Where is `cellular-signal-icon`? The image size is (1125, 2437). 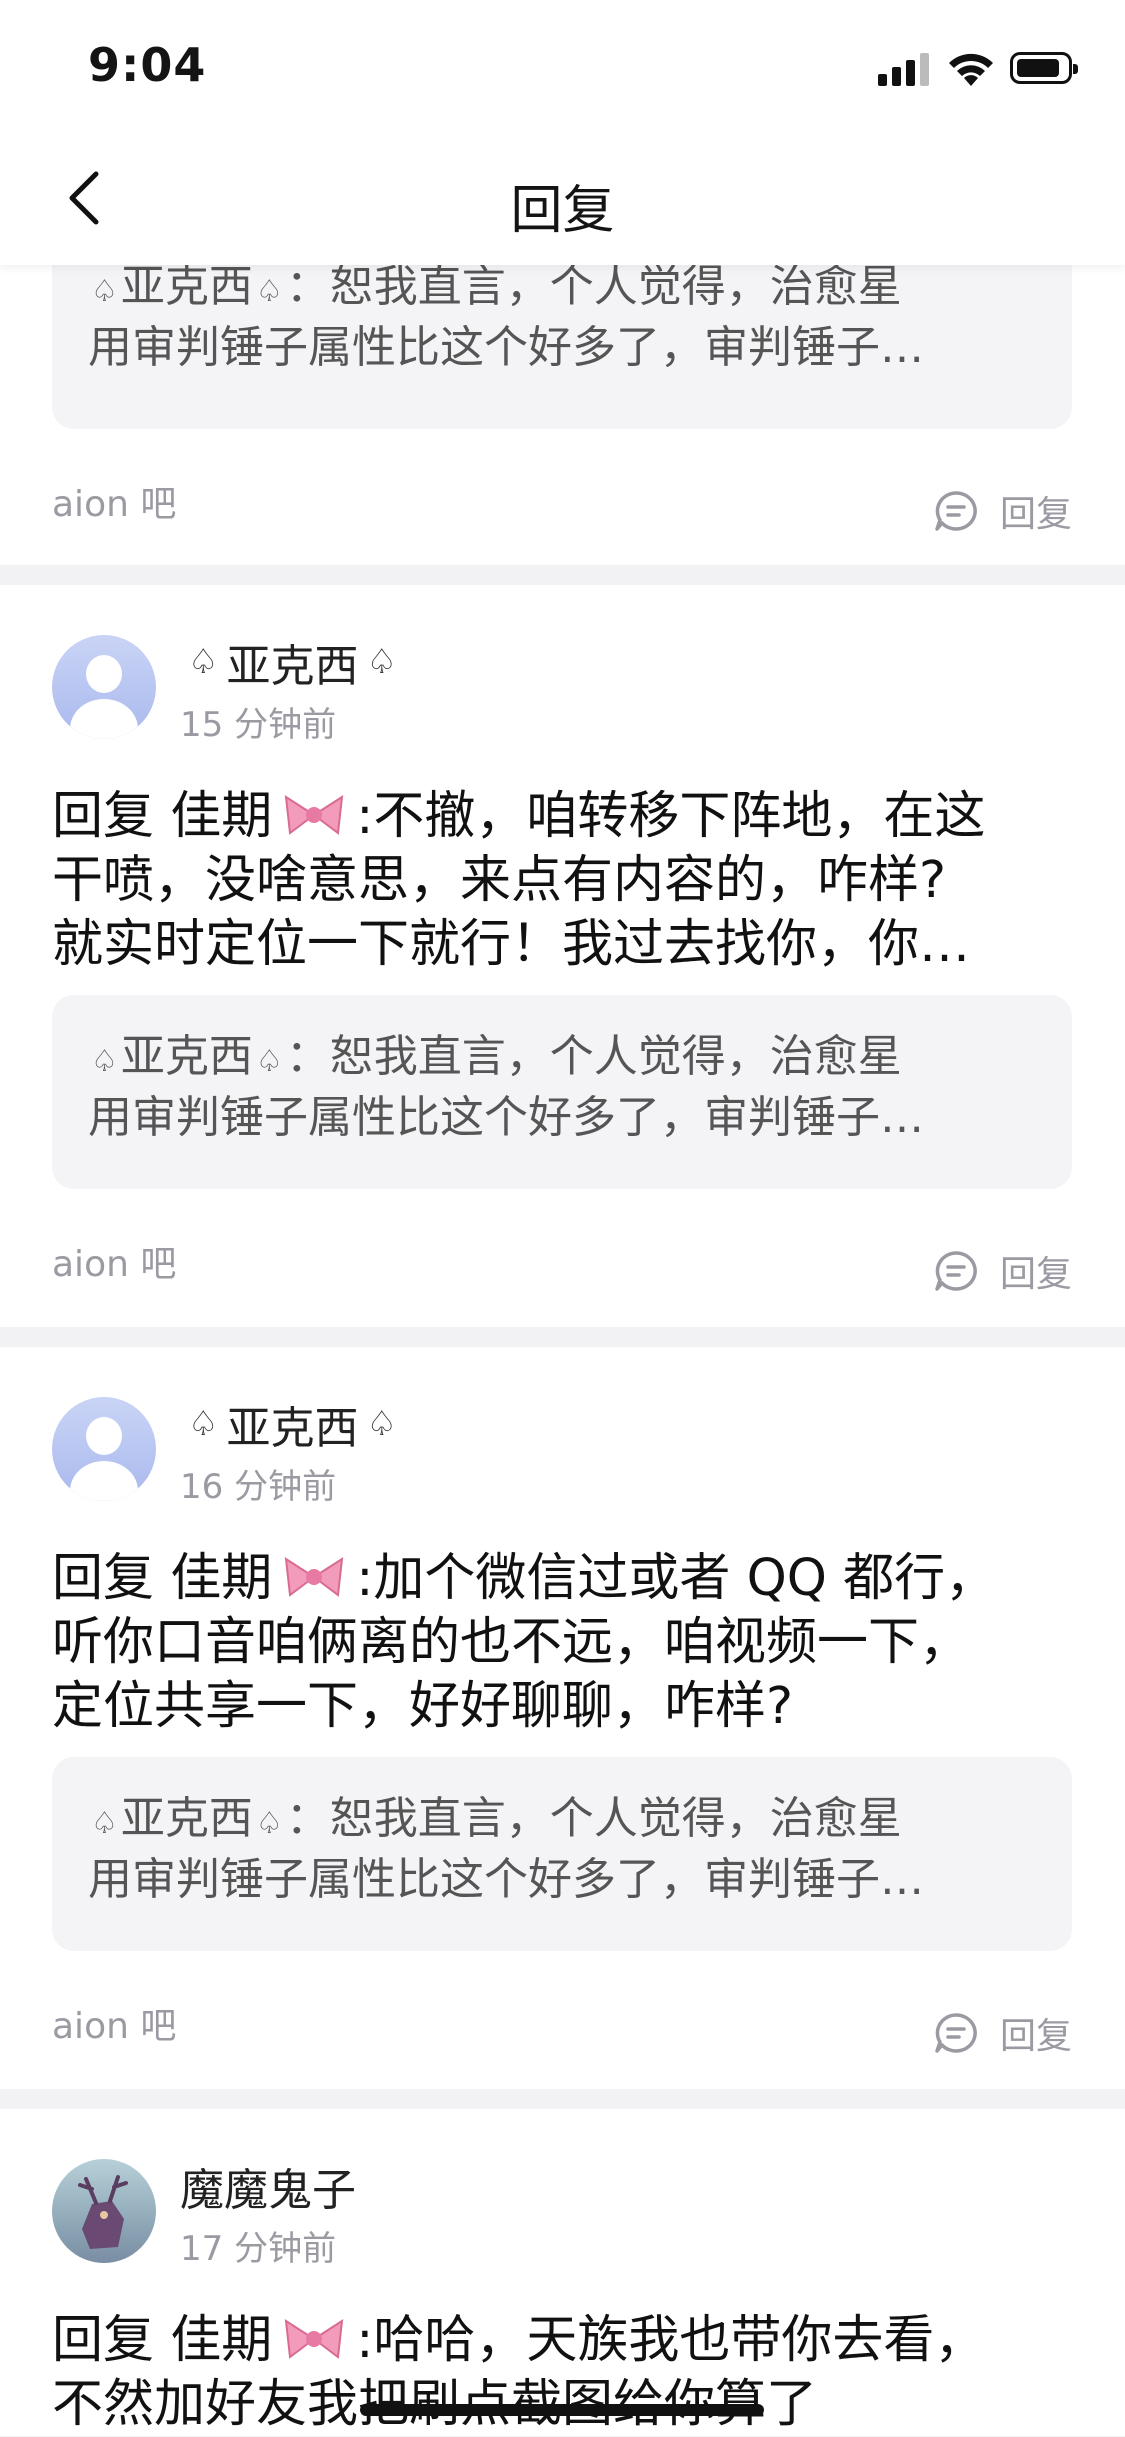
cellular-signal-icon is located at coordinates (904, 69).